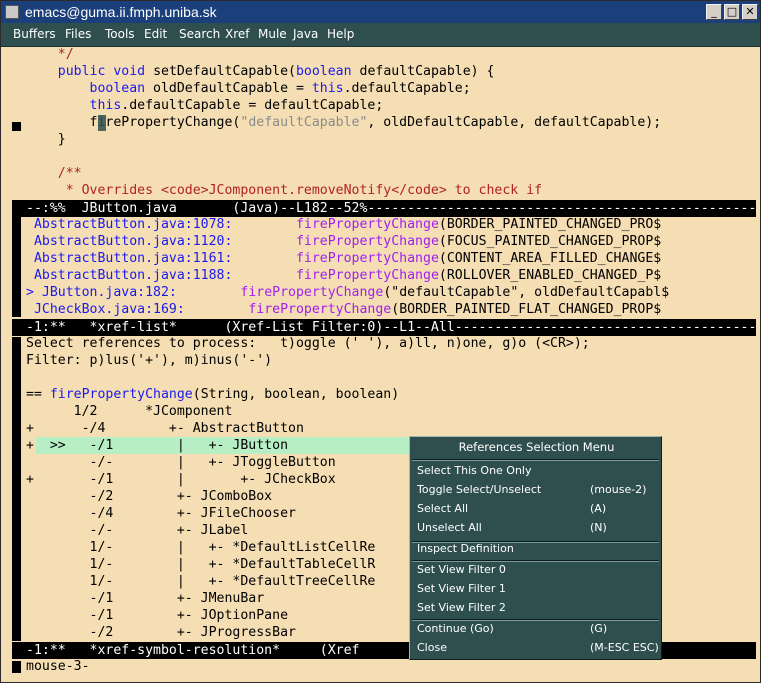 The width and height of the screenshot is (761, 683). I want to click on text-segment: defaultCapable) {, so click(423, 71).